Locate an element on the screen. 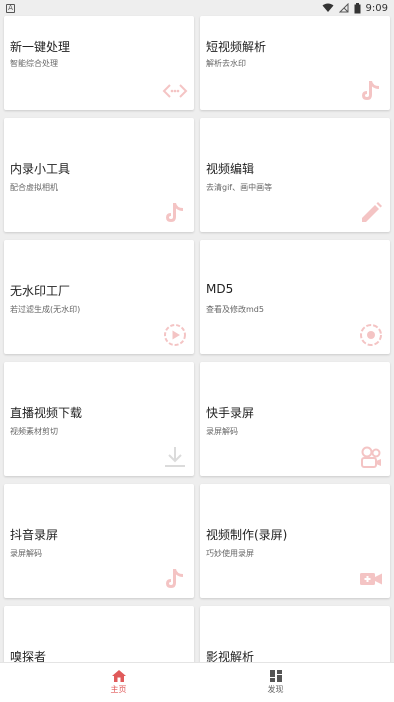 The width and height of the screenshot is (394, 702). card-douyin-record: 抖音录屏 录屏解码 is located at coordinates (99, 541).